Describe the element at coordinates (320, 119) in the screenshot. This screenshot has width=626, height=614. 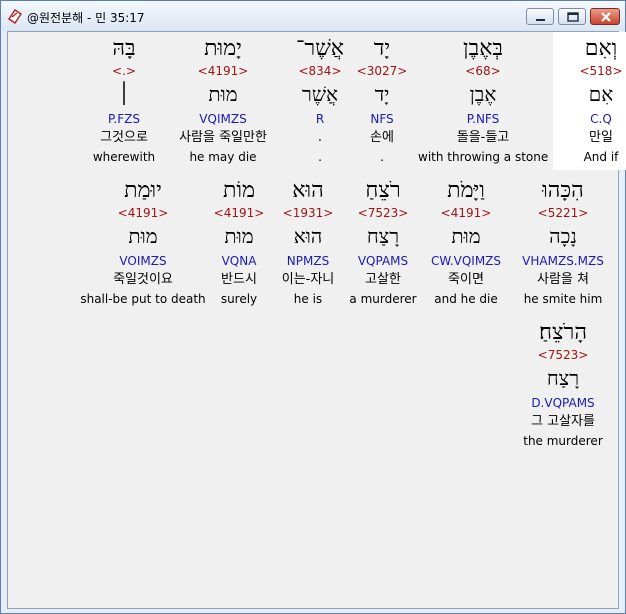
I see `parsing-code: R` at that location.